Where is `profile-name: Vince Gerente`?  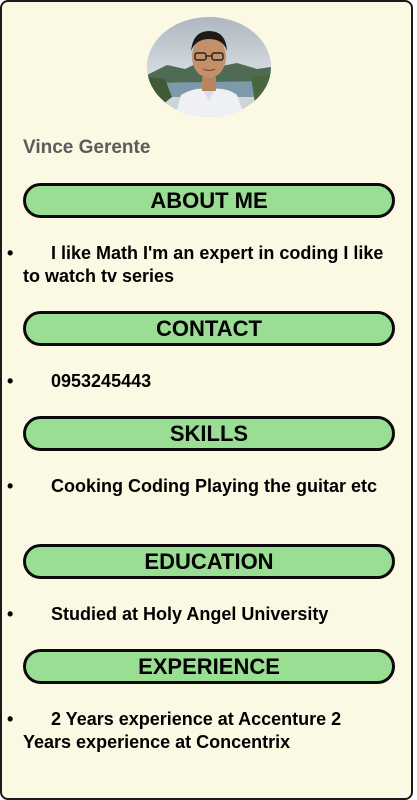
profile-name: Vince Gerente is located at coordinates (87, 147).